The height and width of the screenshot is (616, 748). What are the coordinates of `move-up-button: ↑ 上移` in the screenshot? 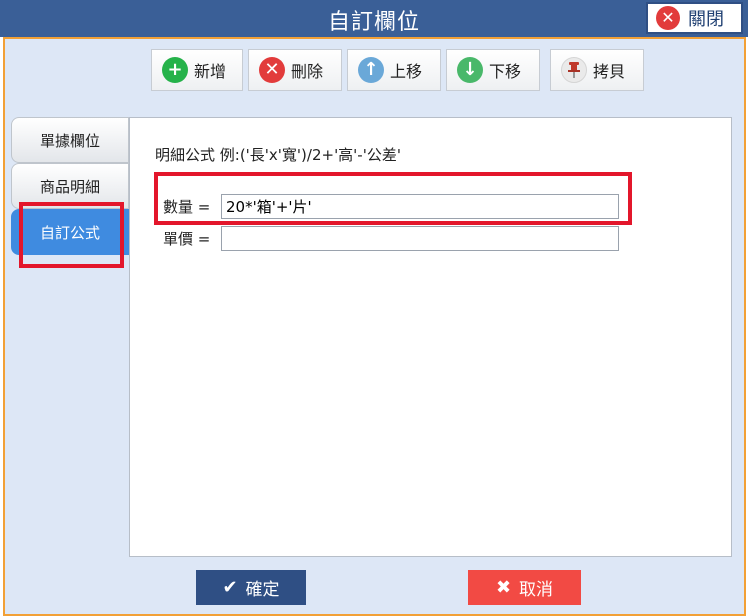 It's located at (394, 70).